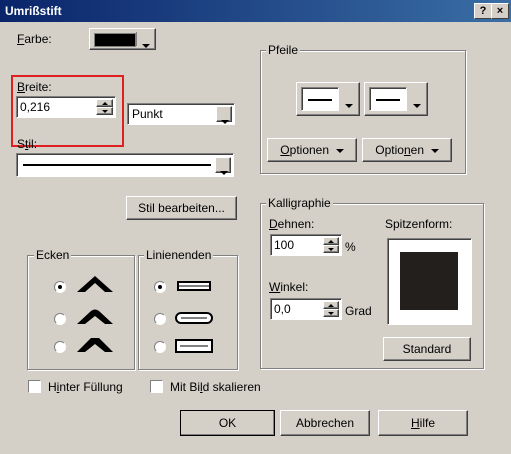  Describe the element at coordinates (299, 203) in the screenshot. I see `calligraphy-group-label: Kalligraphie` at that location.